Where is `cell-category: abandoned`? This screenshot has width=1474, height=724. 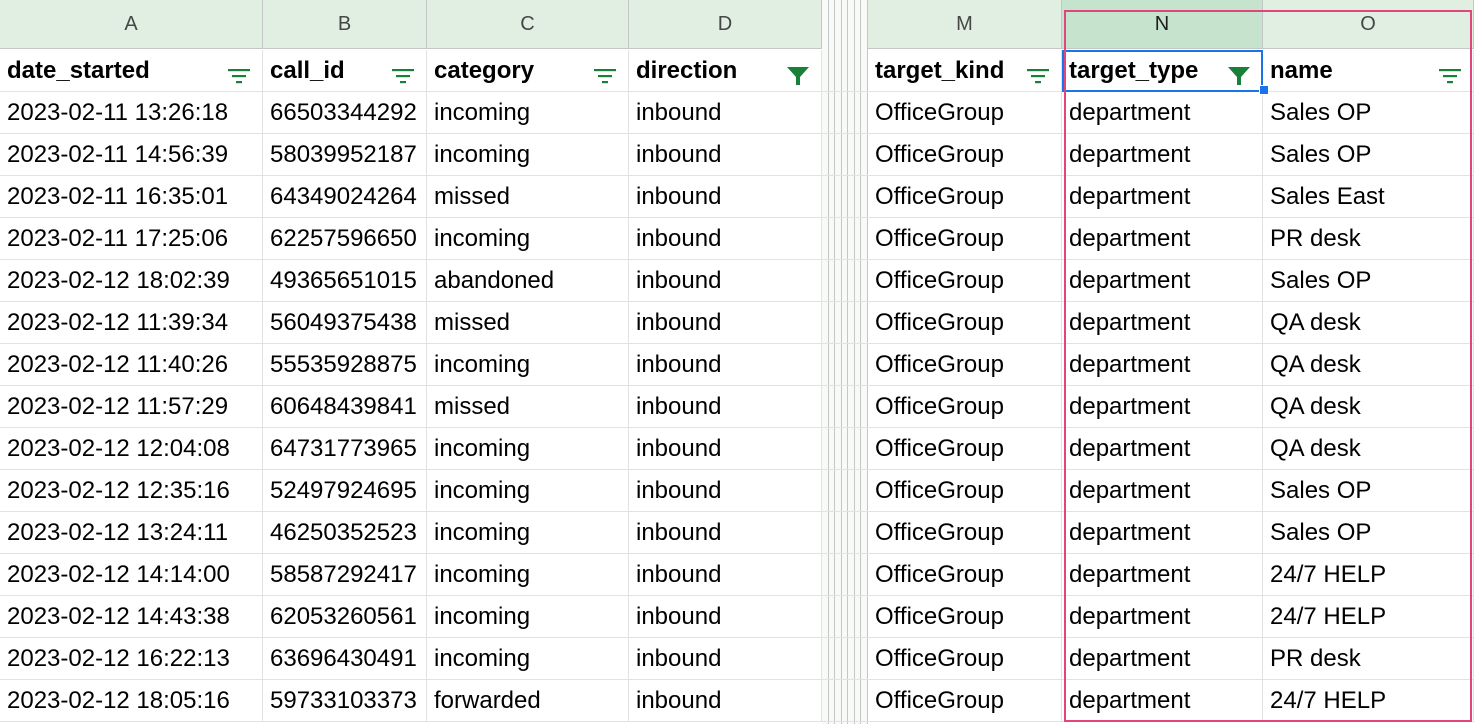
cell-category: abandoned is located at coordinates (528, 280).